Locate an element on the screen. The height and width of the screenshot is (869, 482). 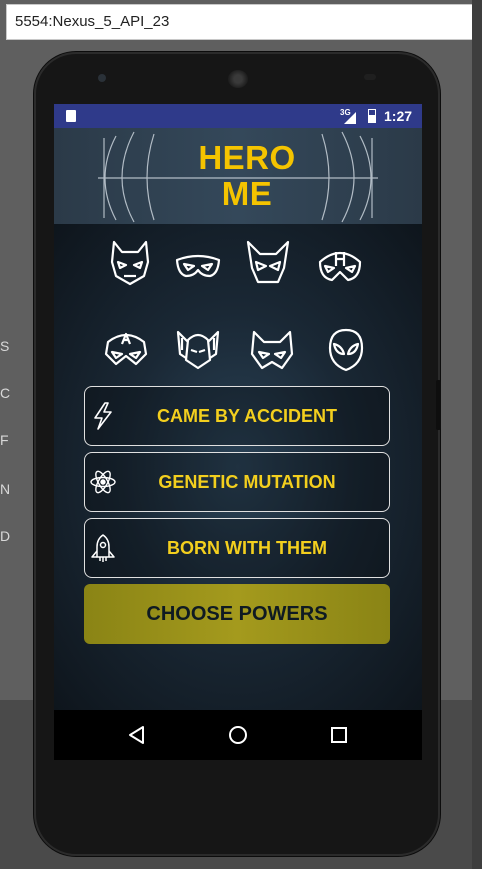
captain-america-icon is located at coordinates (126, 348).